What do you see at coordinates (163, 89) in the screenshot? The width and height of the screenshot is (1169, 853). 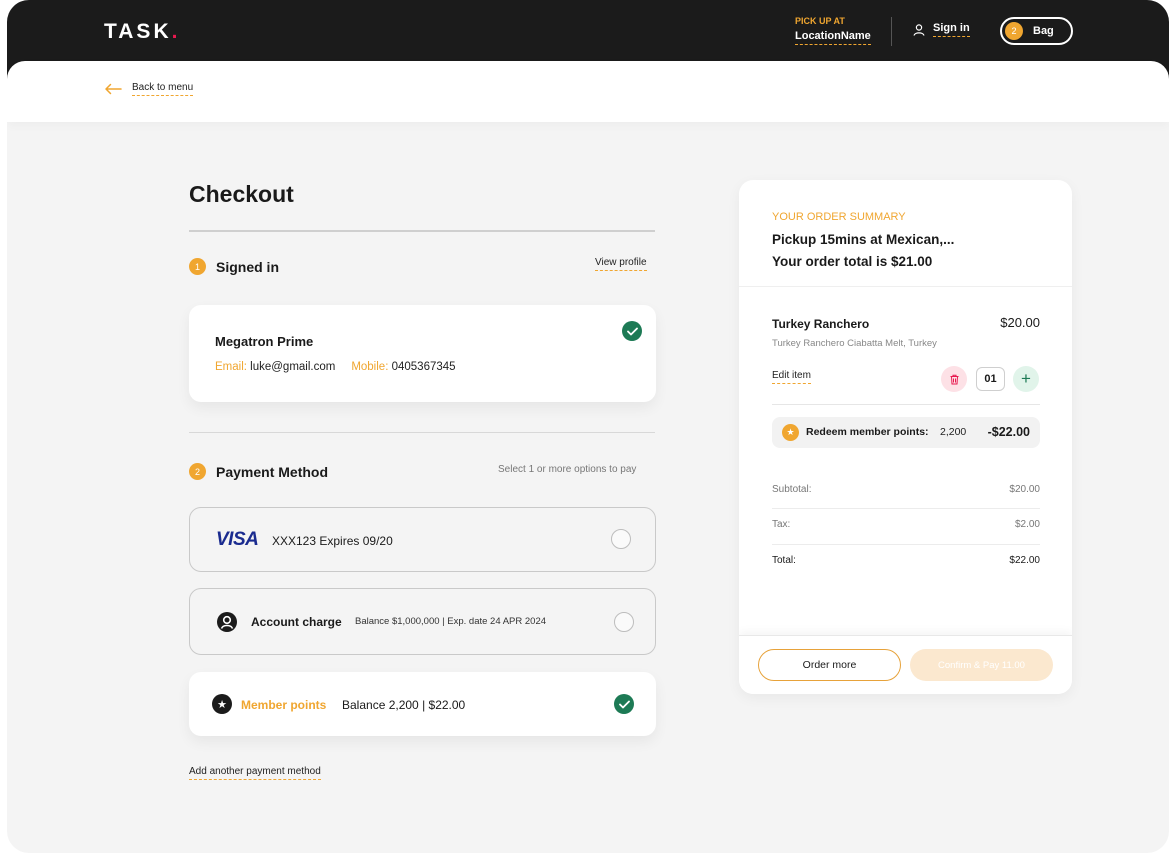 I see `back-label: Back to menu` at bounding box center [163, 89].